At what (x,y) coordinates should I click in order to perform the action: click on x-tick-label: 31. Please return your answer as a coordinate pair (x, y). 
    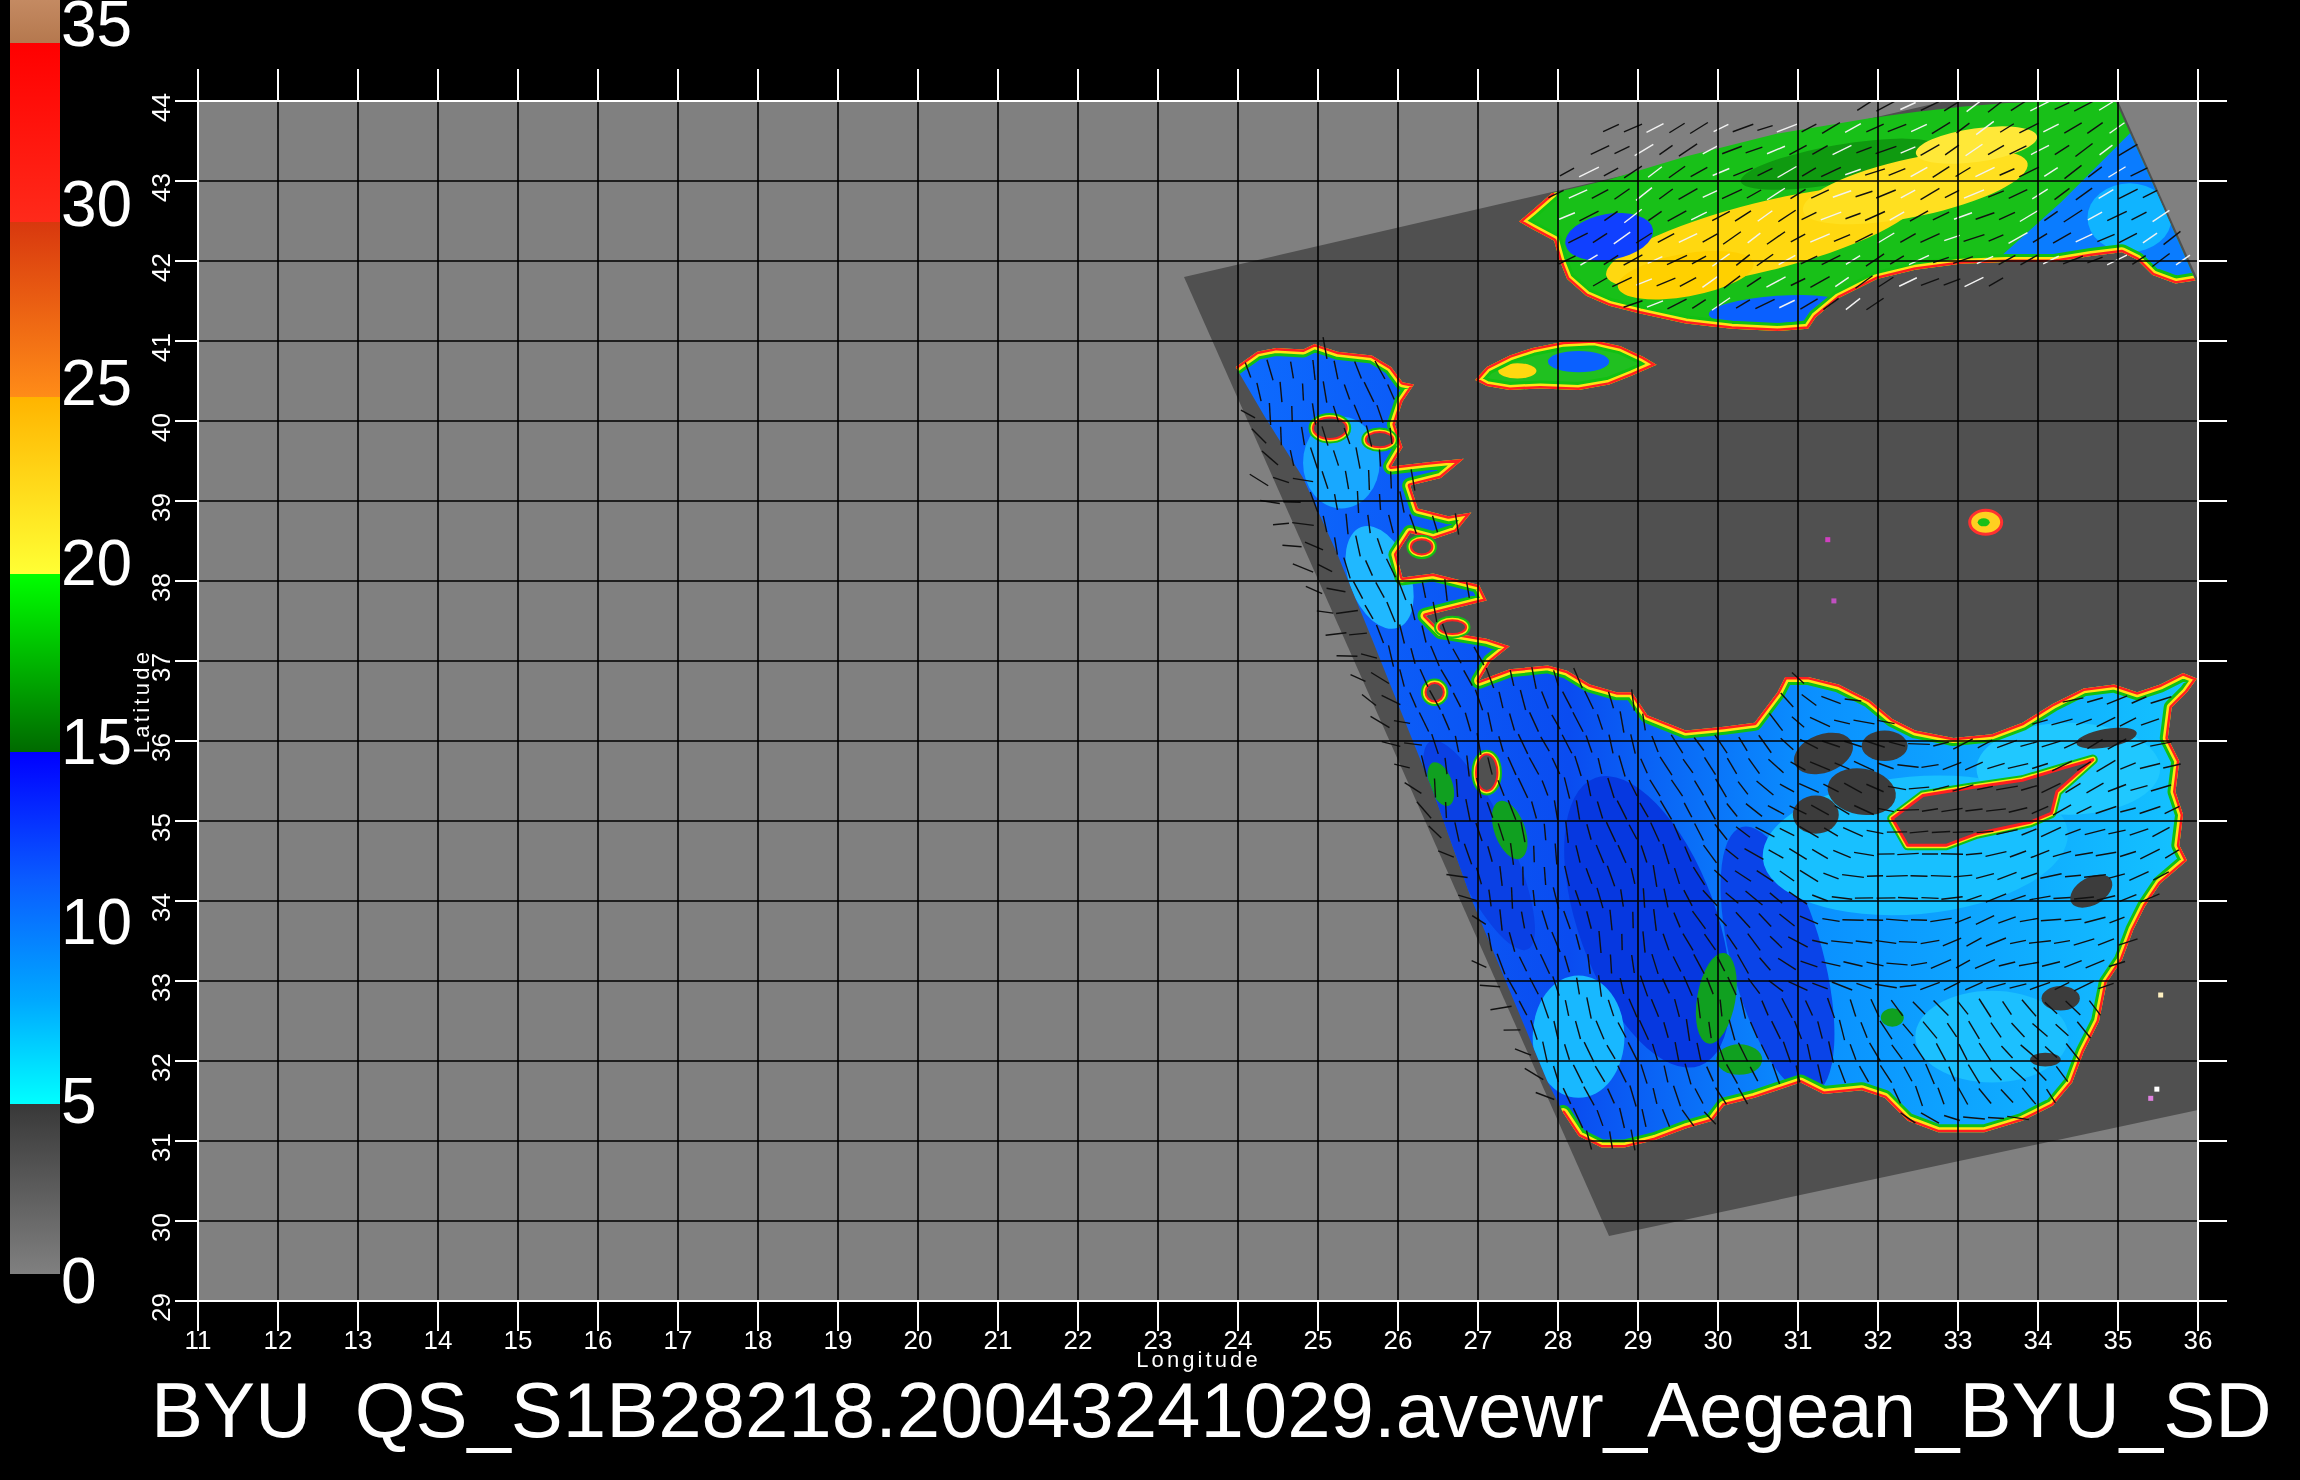
    Looking at the image, I should click on (1798, 1340).